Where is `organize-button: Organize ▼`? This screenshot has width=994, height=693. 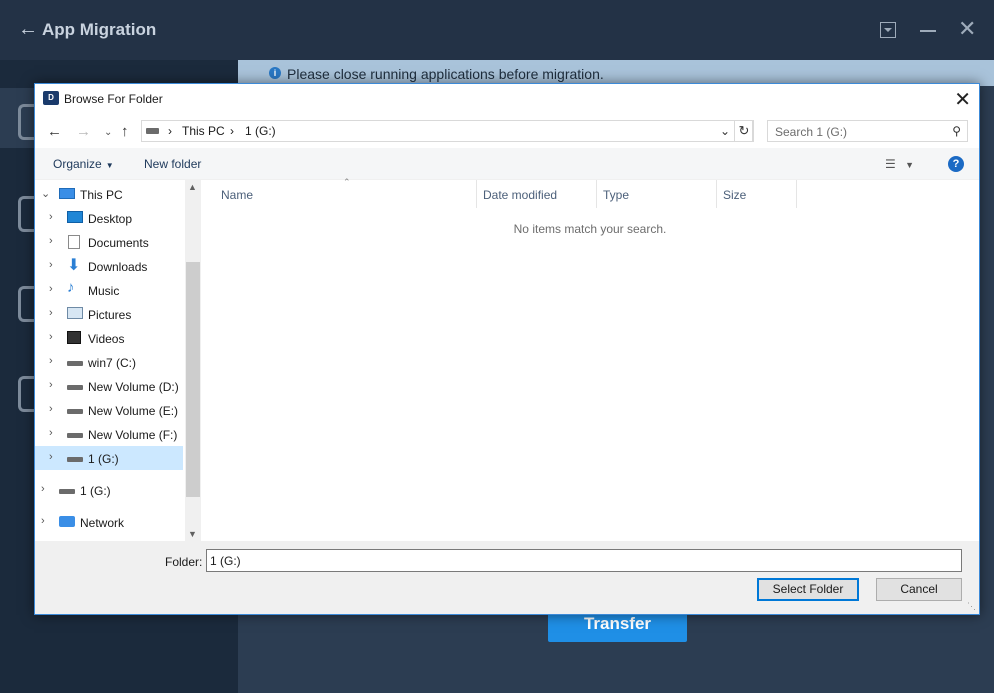
organize-button: Organize ▼ is located at coordinates (83, 164).